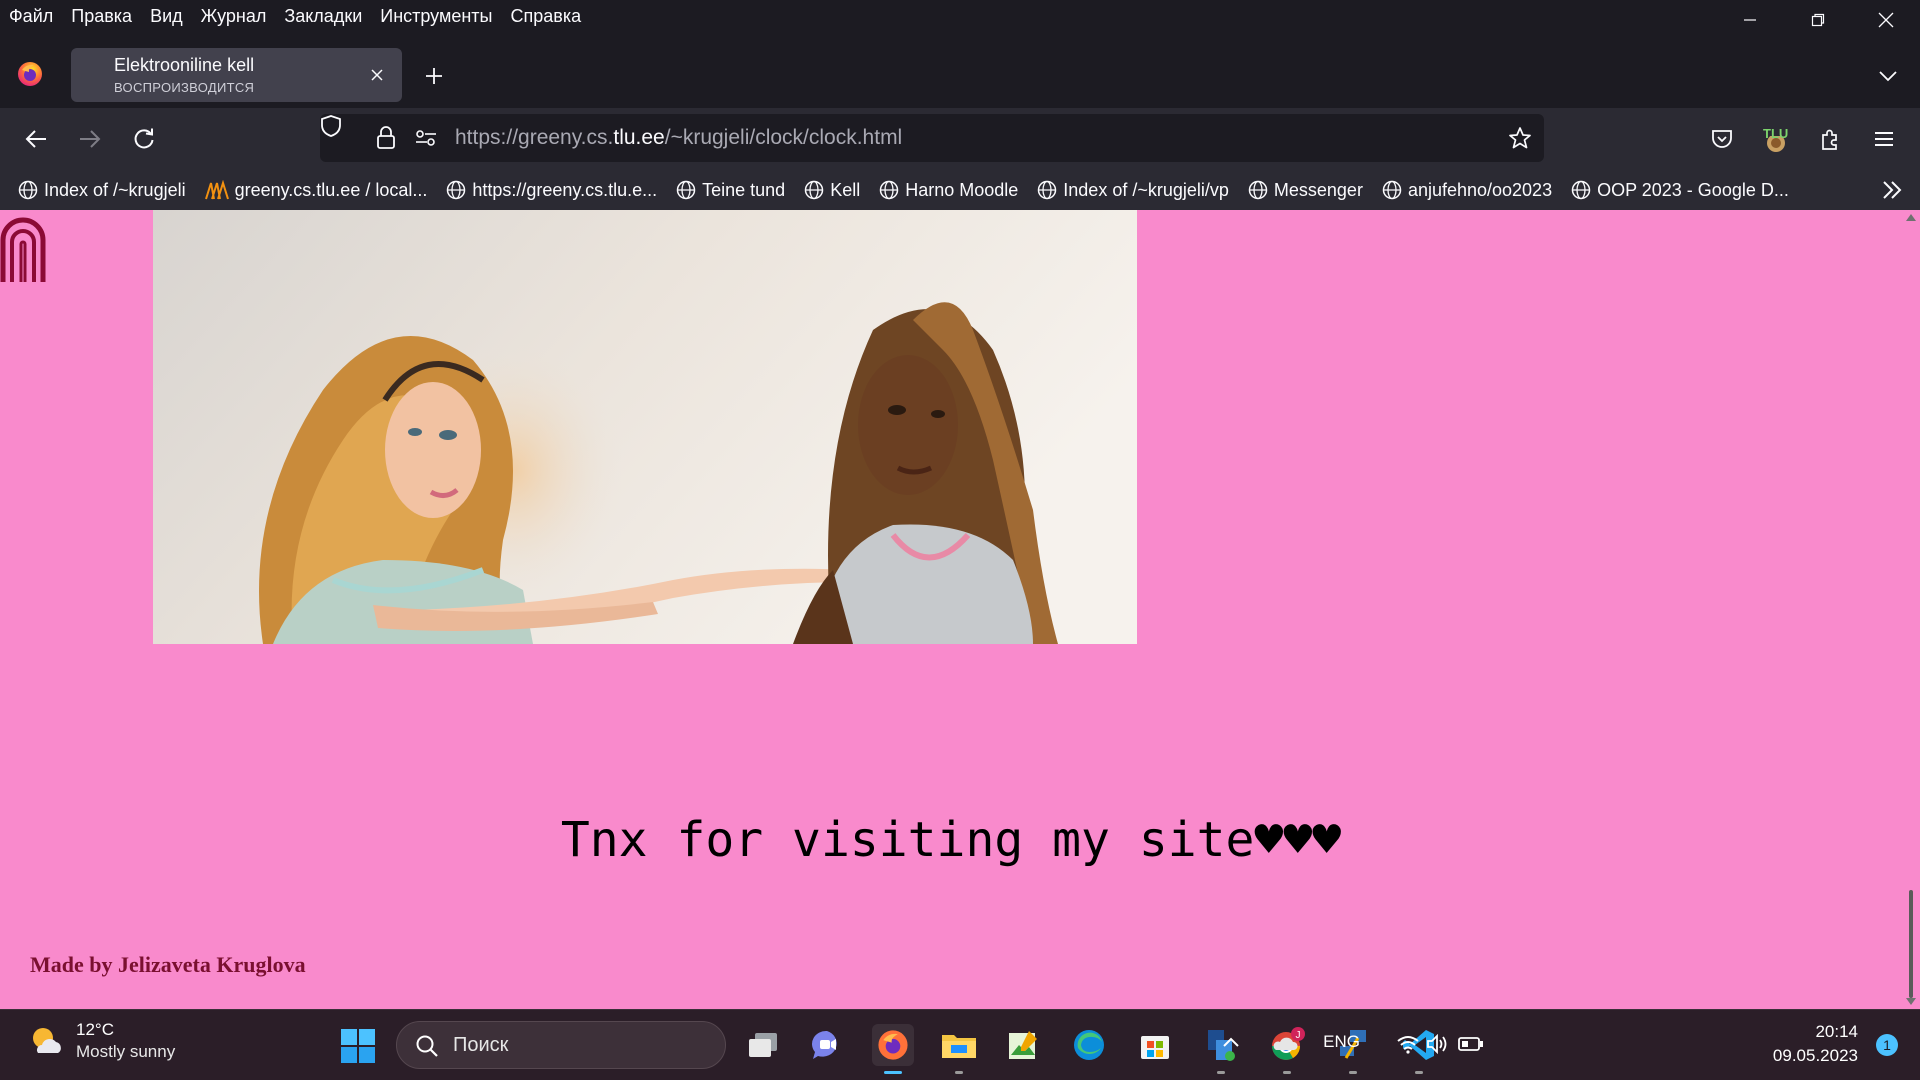 This screenshot has width=1920, height=1080. Describe the element at coordinates (1480, 189) in the screenshot. I see `bookmark-label: anjufehno/oo2023` at that location.